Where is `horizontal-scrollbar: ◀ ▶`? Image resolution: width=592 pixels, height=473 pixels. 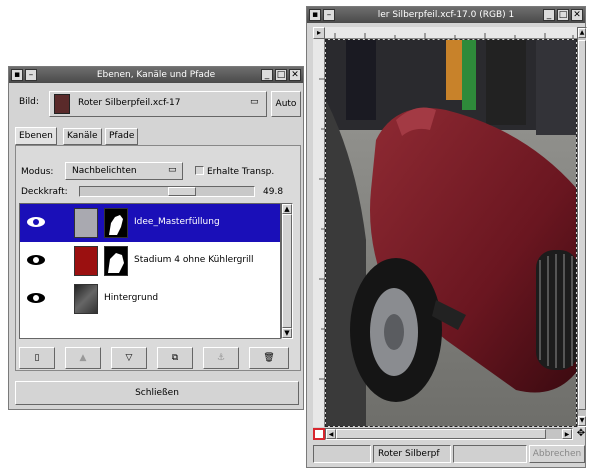
horizontal-scrollbar: ◀ ▶ is located at coordinates (449, 434).